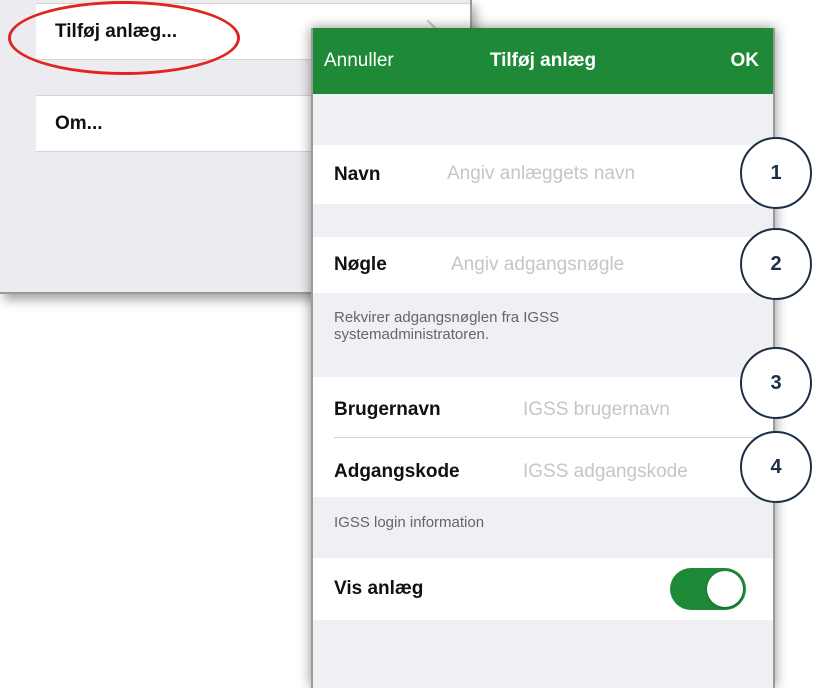 Image resolution: width=815 pixels, height=688 pixels. What do you see at coordinates (379, 588) in the screenshot?
I see `show-plant-label: Vis anlæg` at bounding box center [379, 588].